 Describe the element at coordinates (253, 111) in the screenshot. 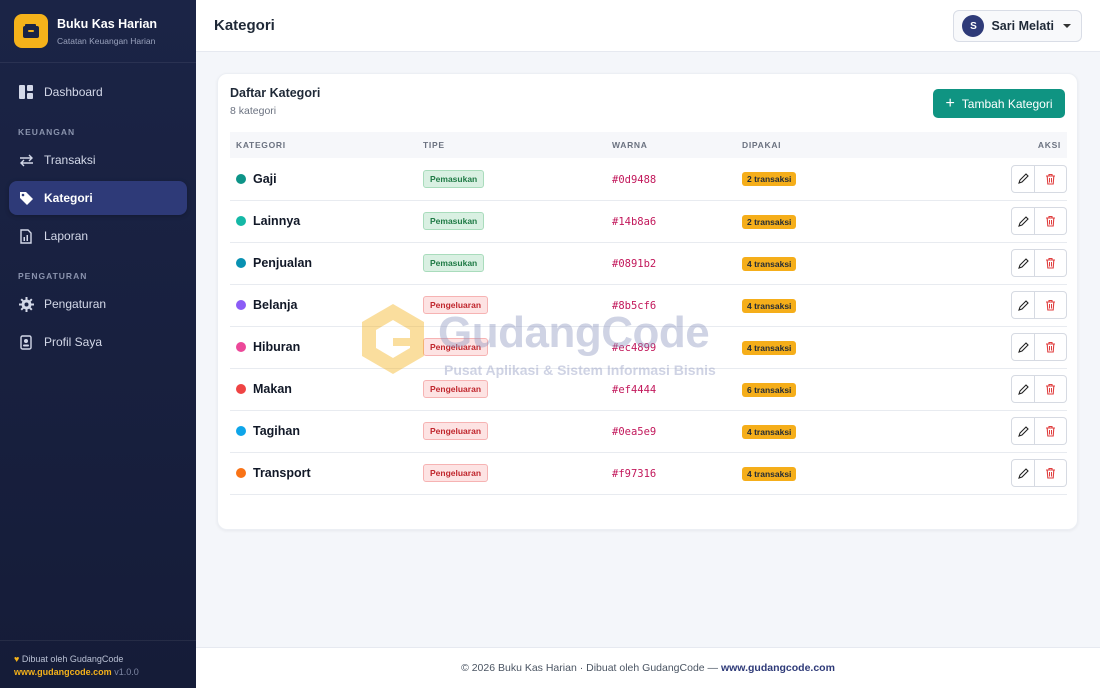

I see `category-count: 8 kategori` at that location.